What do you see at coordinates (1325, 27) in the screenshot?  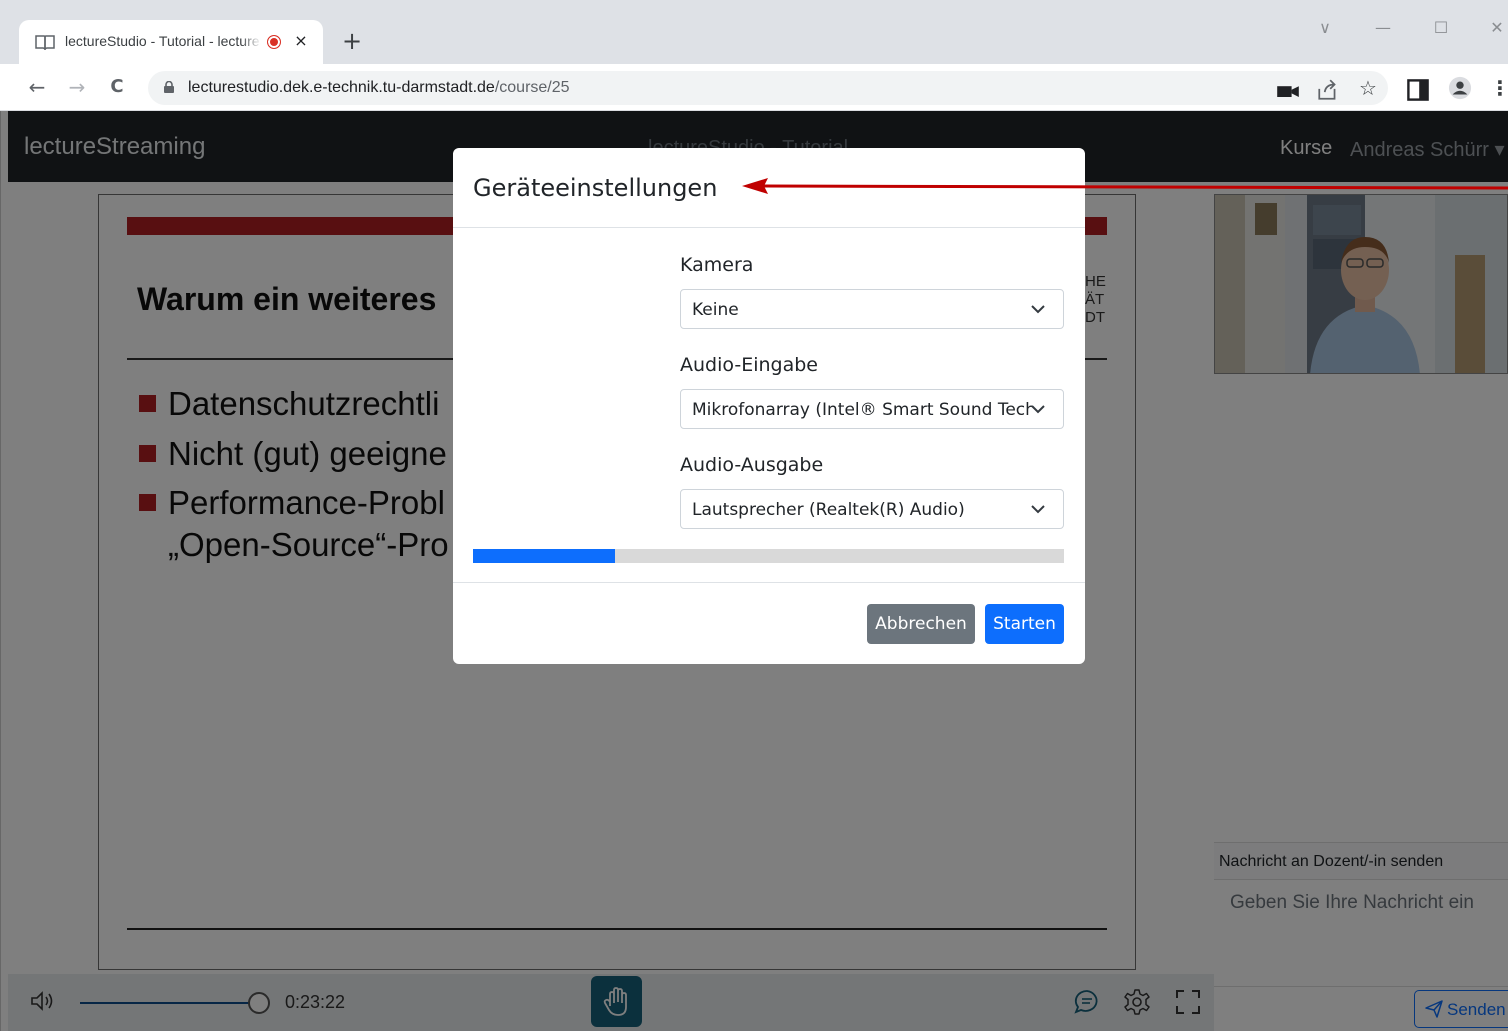 I see `tab-search-icon: ∨` at bounding box center [1325, 27].